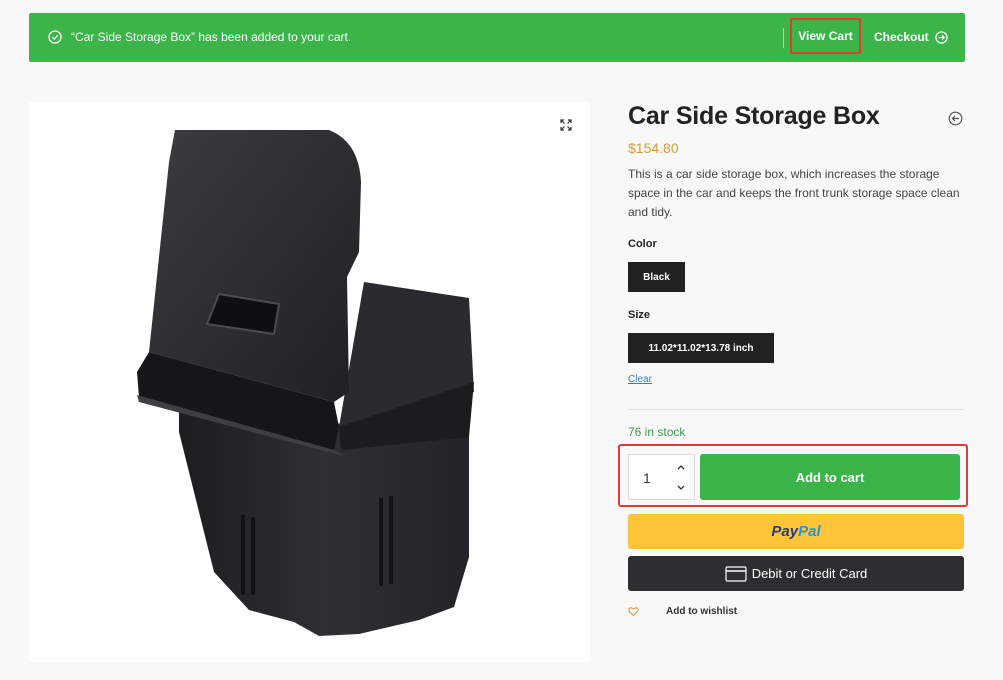  Describe the element at coordinates (809, 531) in the screenshot. I see `paypal-logo-part2: Pal` at that location.